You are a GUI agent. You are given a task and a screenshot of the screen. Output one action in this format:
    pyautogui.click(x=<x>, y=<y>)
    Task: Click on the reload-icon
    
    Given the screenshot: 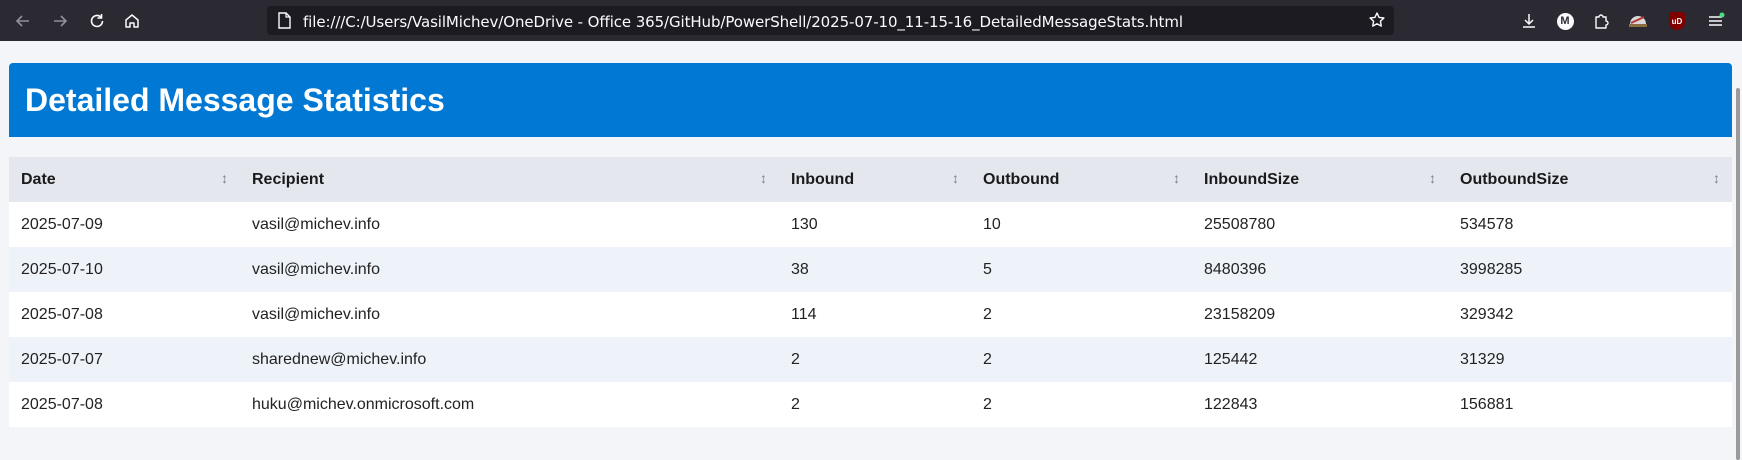 What is the action you would take?
    pyautogui.click(x=97, y=21)
    